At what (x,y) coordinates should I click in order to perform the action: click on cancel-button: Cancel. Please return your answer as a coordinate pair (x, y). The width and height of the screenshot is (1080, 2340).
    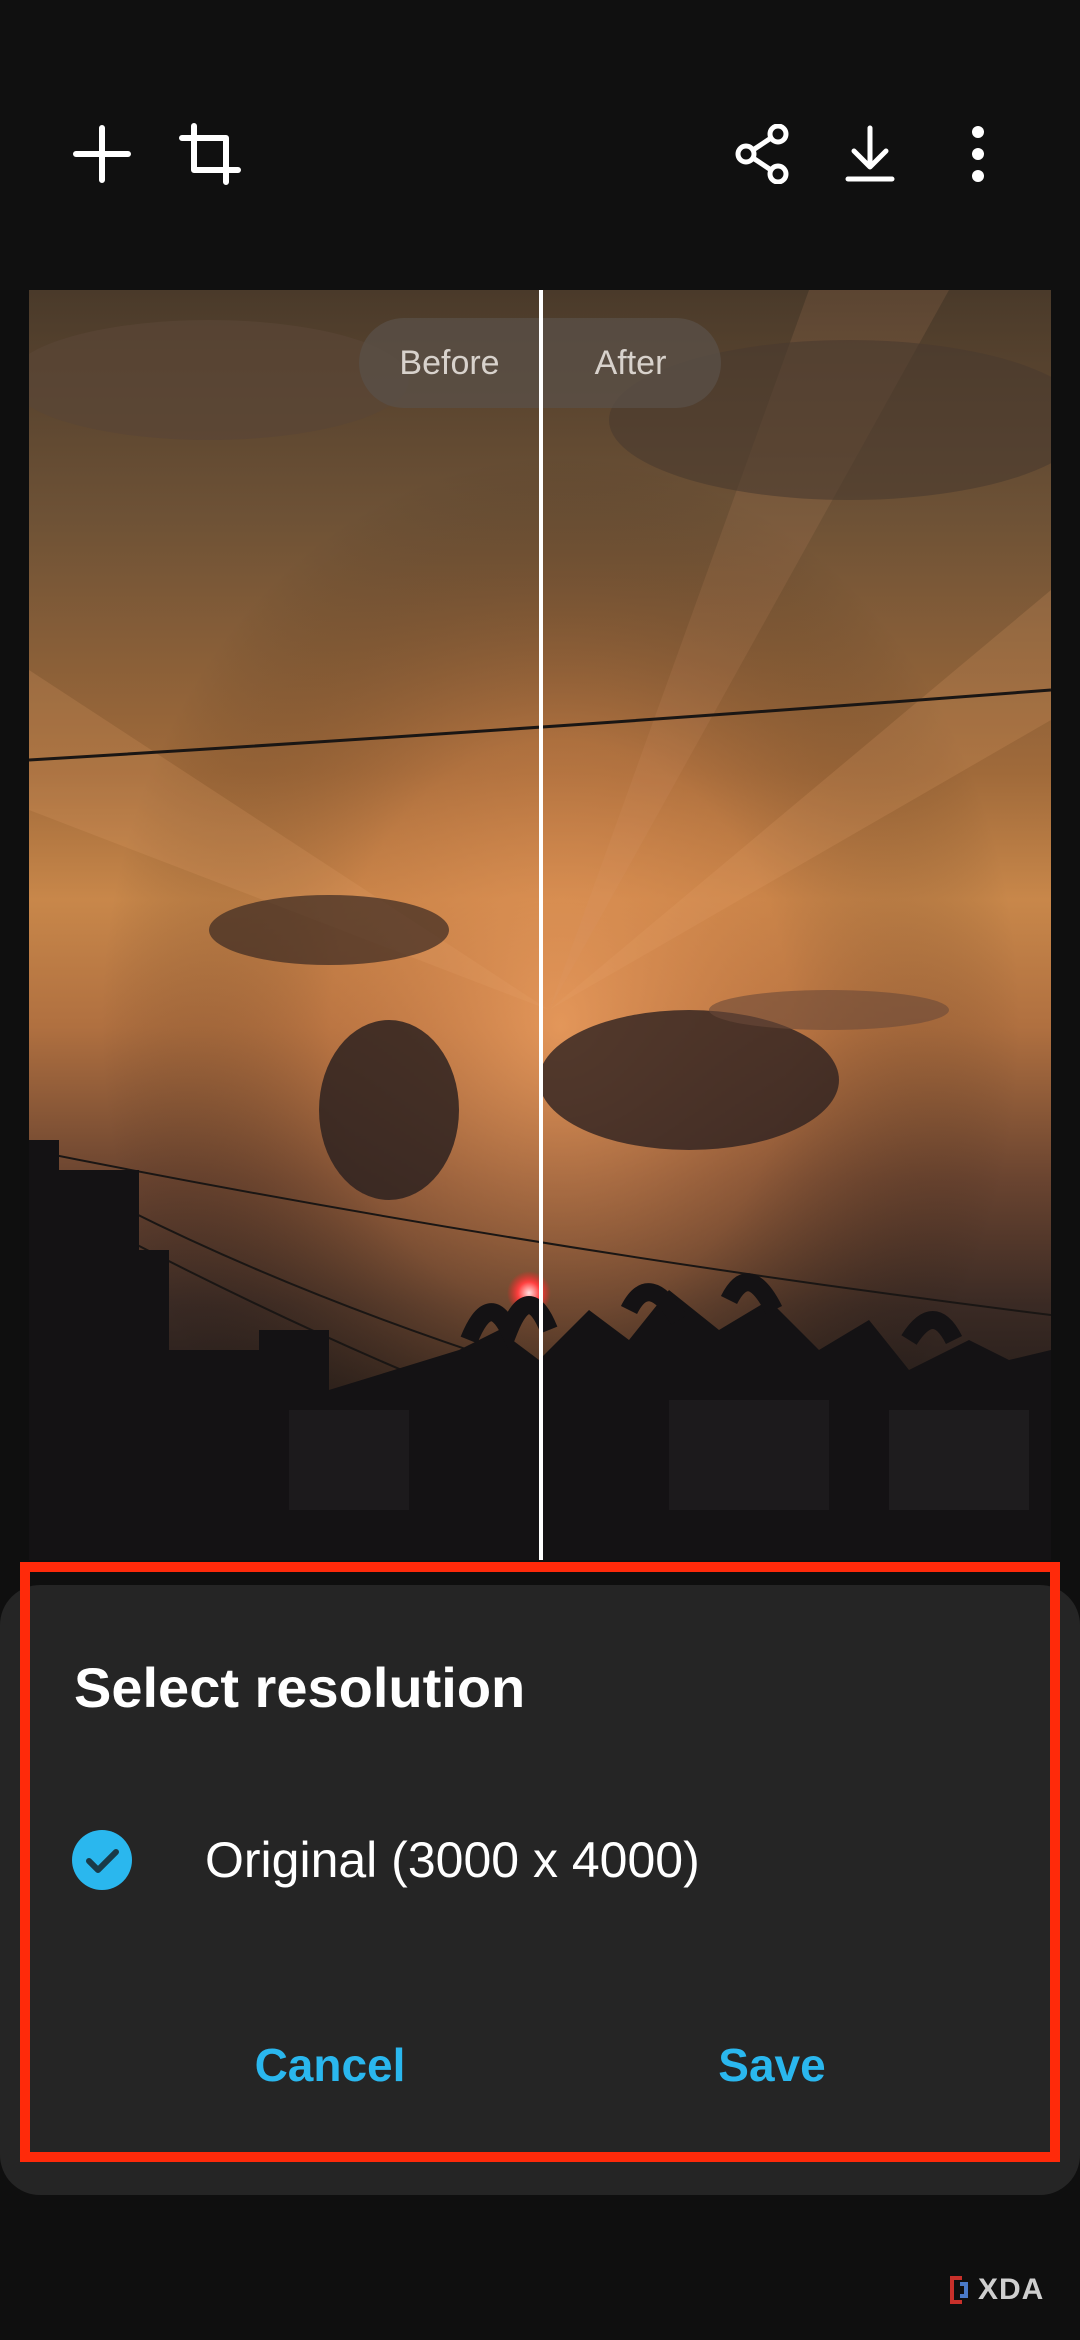
    Looking at the image, I should click on (330, 2065).